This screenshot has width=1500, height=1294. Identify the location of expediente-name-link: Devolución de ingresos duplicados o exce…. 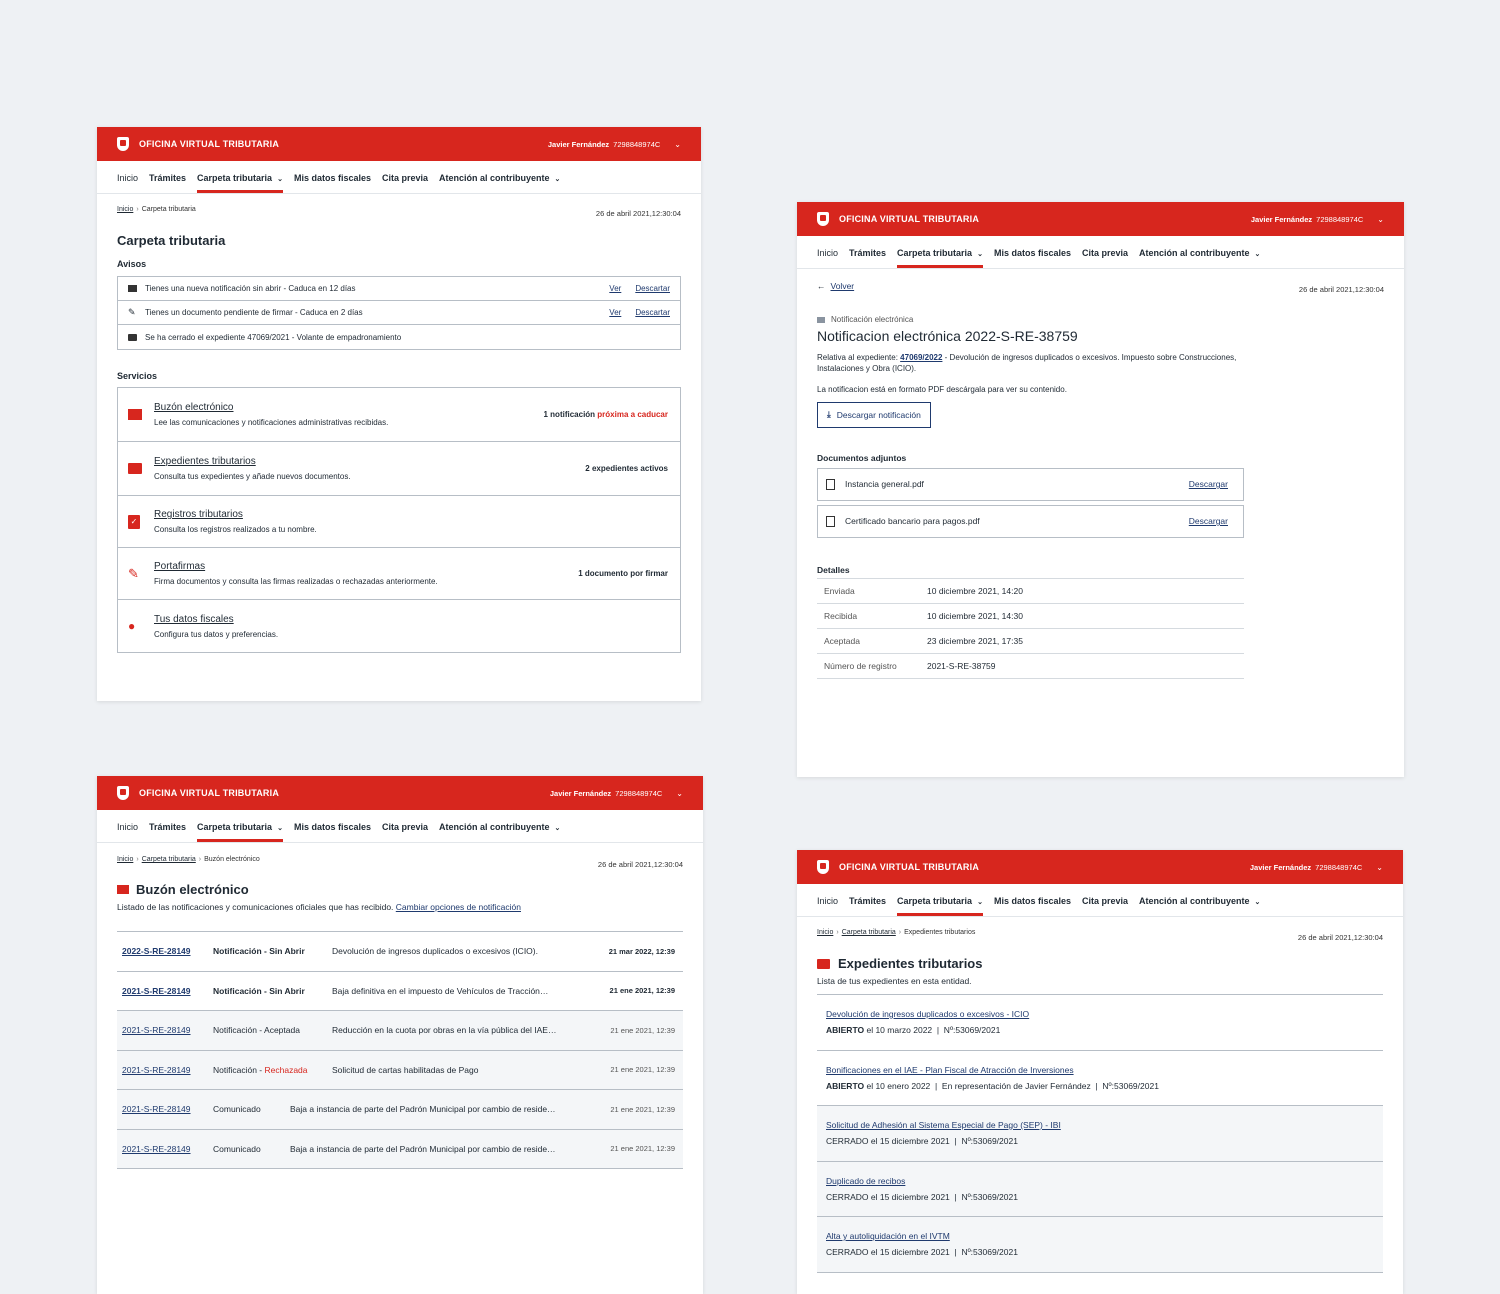
(1100, 1014).